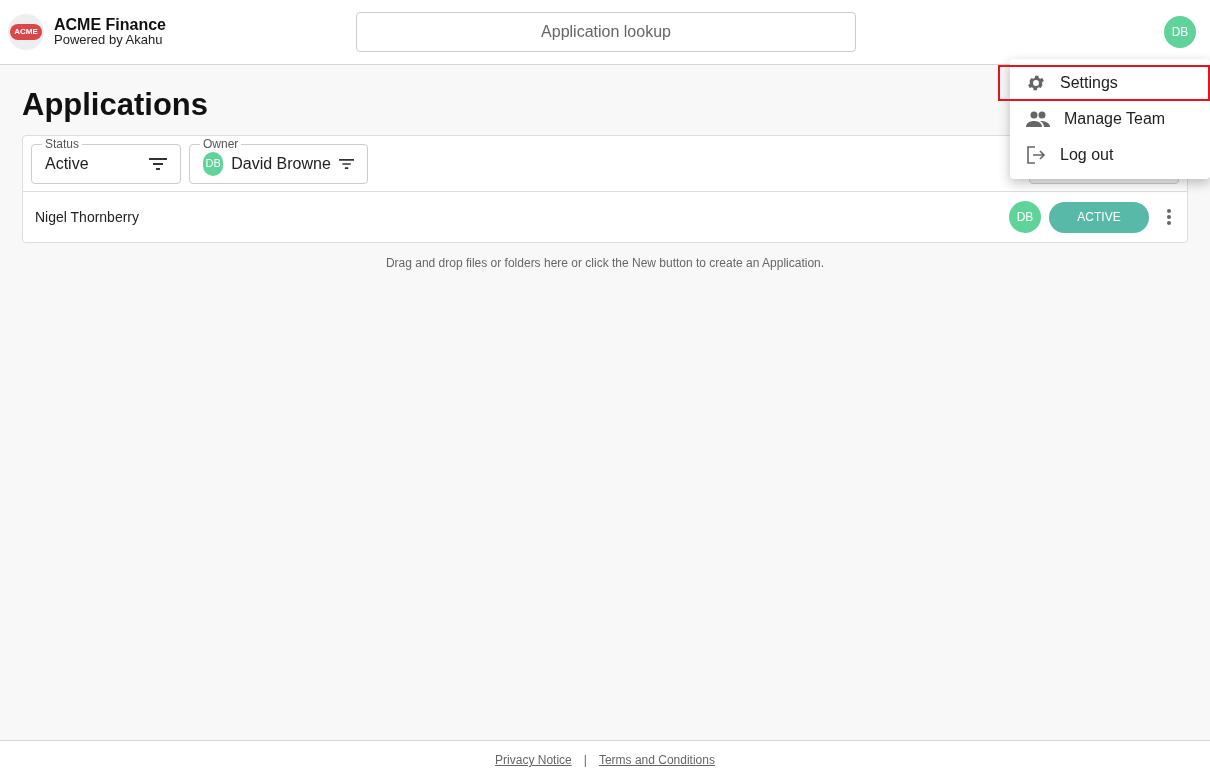 The image size is (1210, 779). What do you see at coordinates (605, 263) in the screenshot?
I see `drop-hint: Drag and drop files or folders here or click the New button to create an Application.` at bounding box center [605, 263].